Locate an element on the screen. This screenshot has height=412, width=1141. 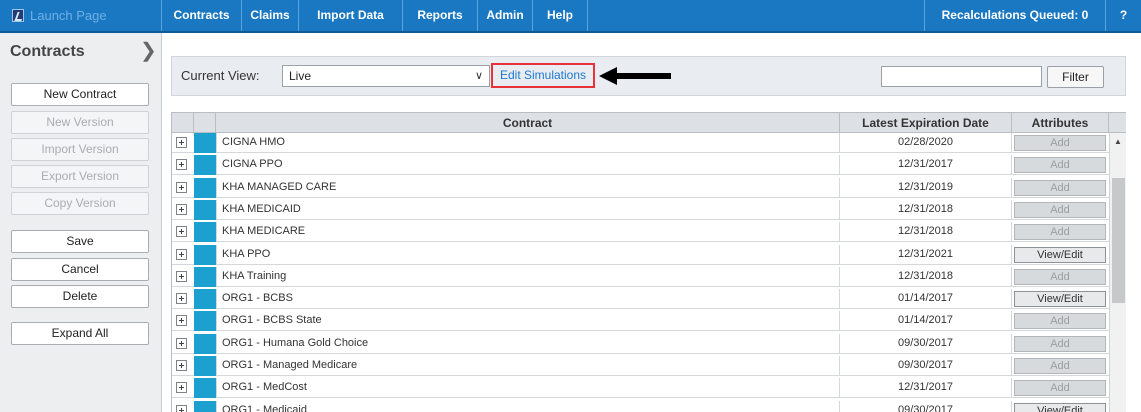
table-row: KHA MEDICARE 12/31/2018 Add is located at coordinates (640, 232).